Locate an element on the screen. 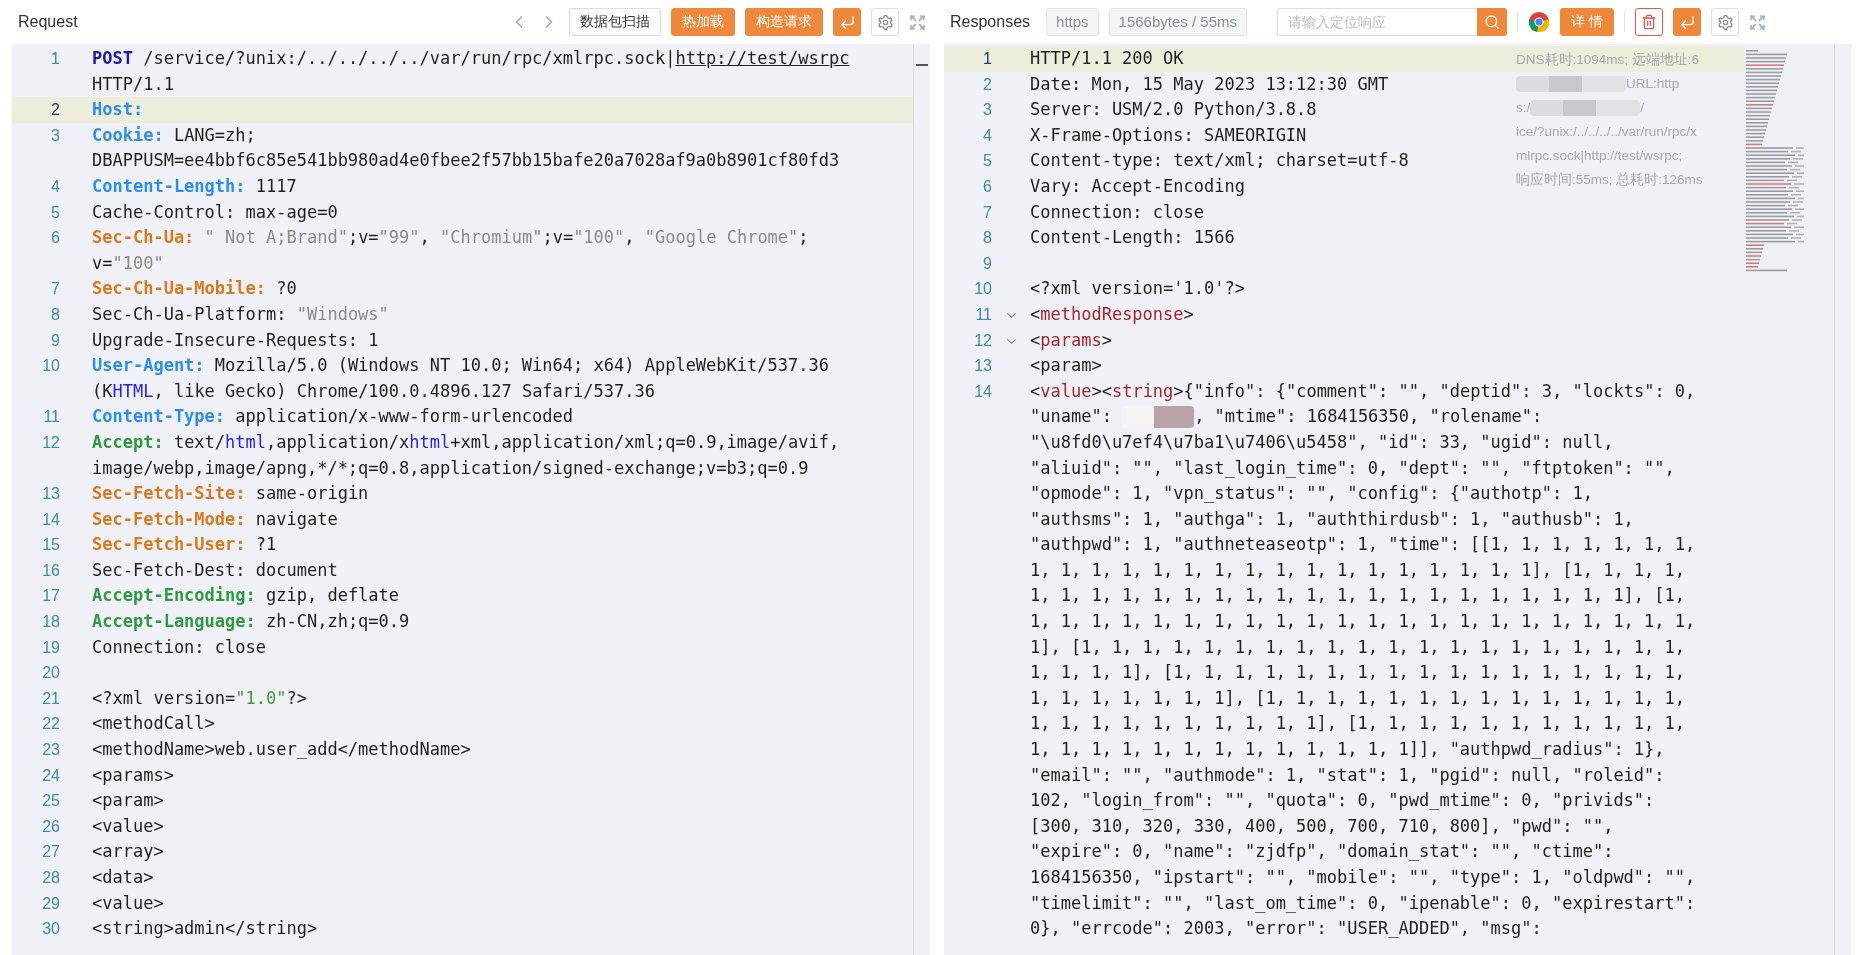 The image size is (1861, 955). code-line: "timelimit": "", "last_om_time": 0, "ipenable": 0, "expirestart": is located at coordinates (1363, 903).